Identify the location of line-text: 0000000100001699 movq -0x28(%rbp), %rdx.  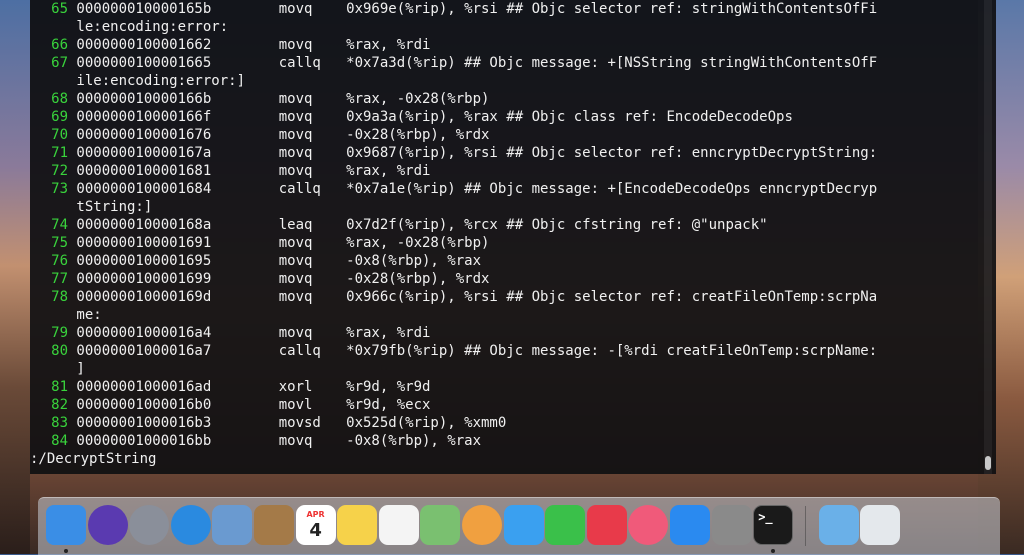
(279, 279).